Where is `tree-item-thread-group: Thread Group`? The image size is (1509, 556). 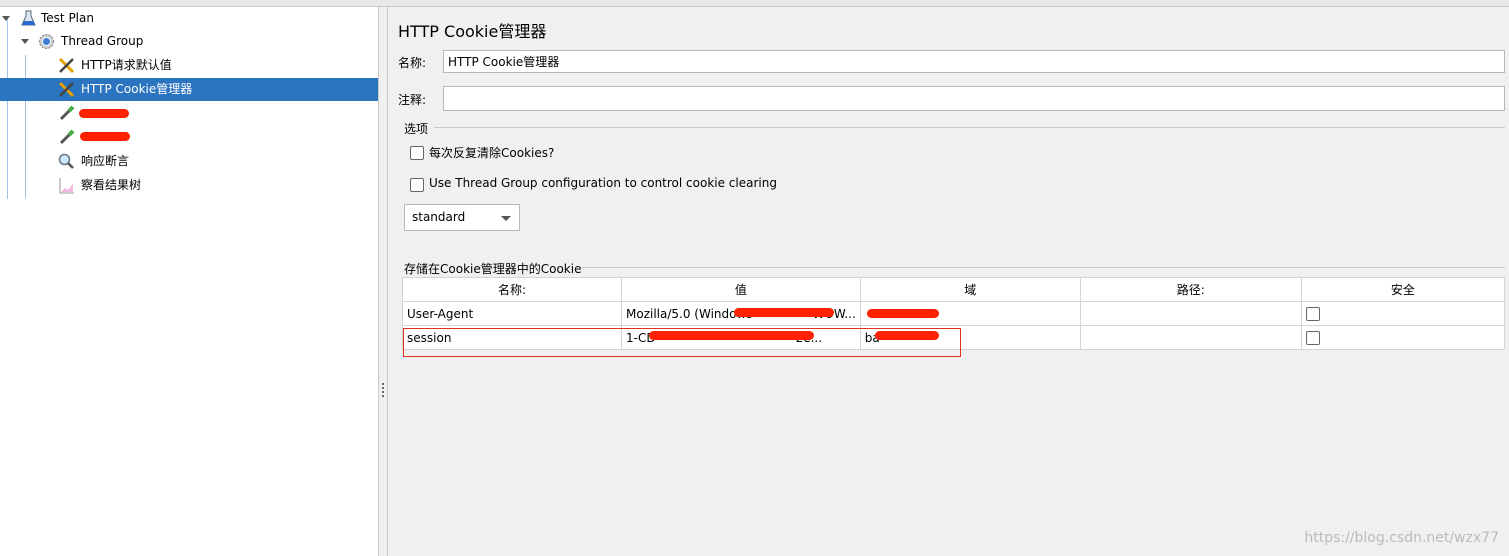 tree-item-thread-group: Thread Group is located at coordinates (189, 41).